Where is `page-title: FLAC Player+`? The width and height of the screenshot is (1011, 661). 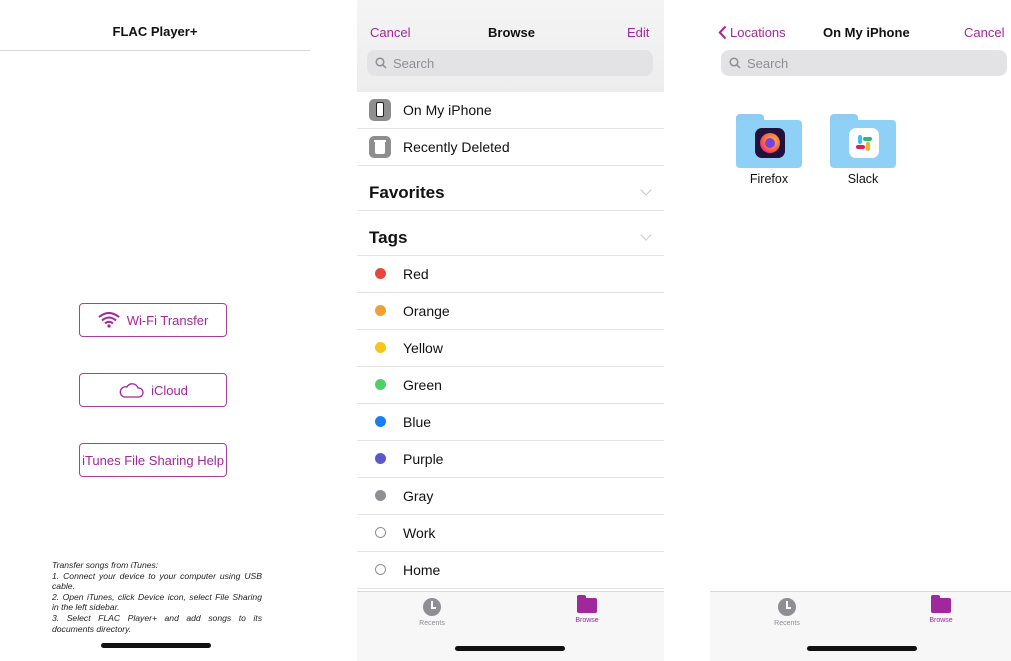 page-title: FLAC Player+ is located at coordinates (155, 31).